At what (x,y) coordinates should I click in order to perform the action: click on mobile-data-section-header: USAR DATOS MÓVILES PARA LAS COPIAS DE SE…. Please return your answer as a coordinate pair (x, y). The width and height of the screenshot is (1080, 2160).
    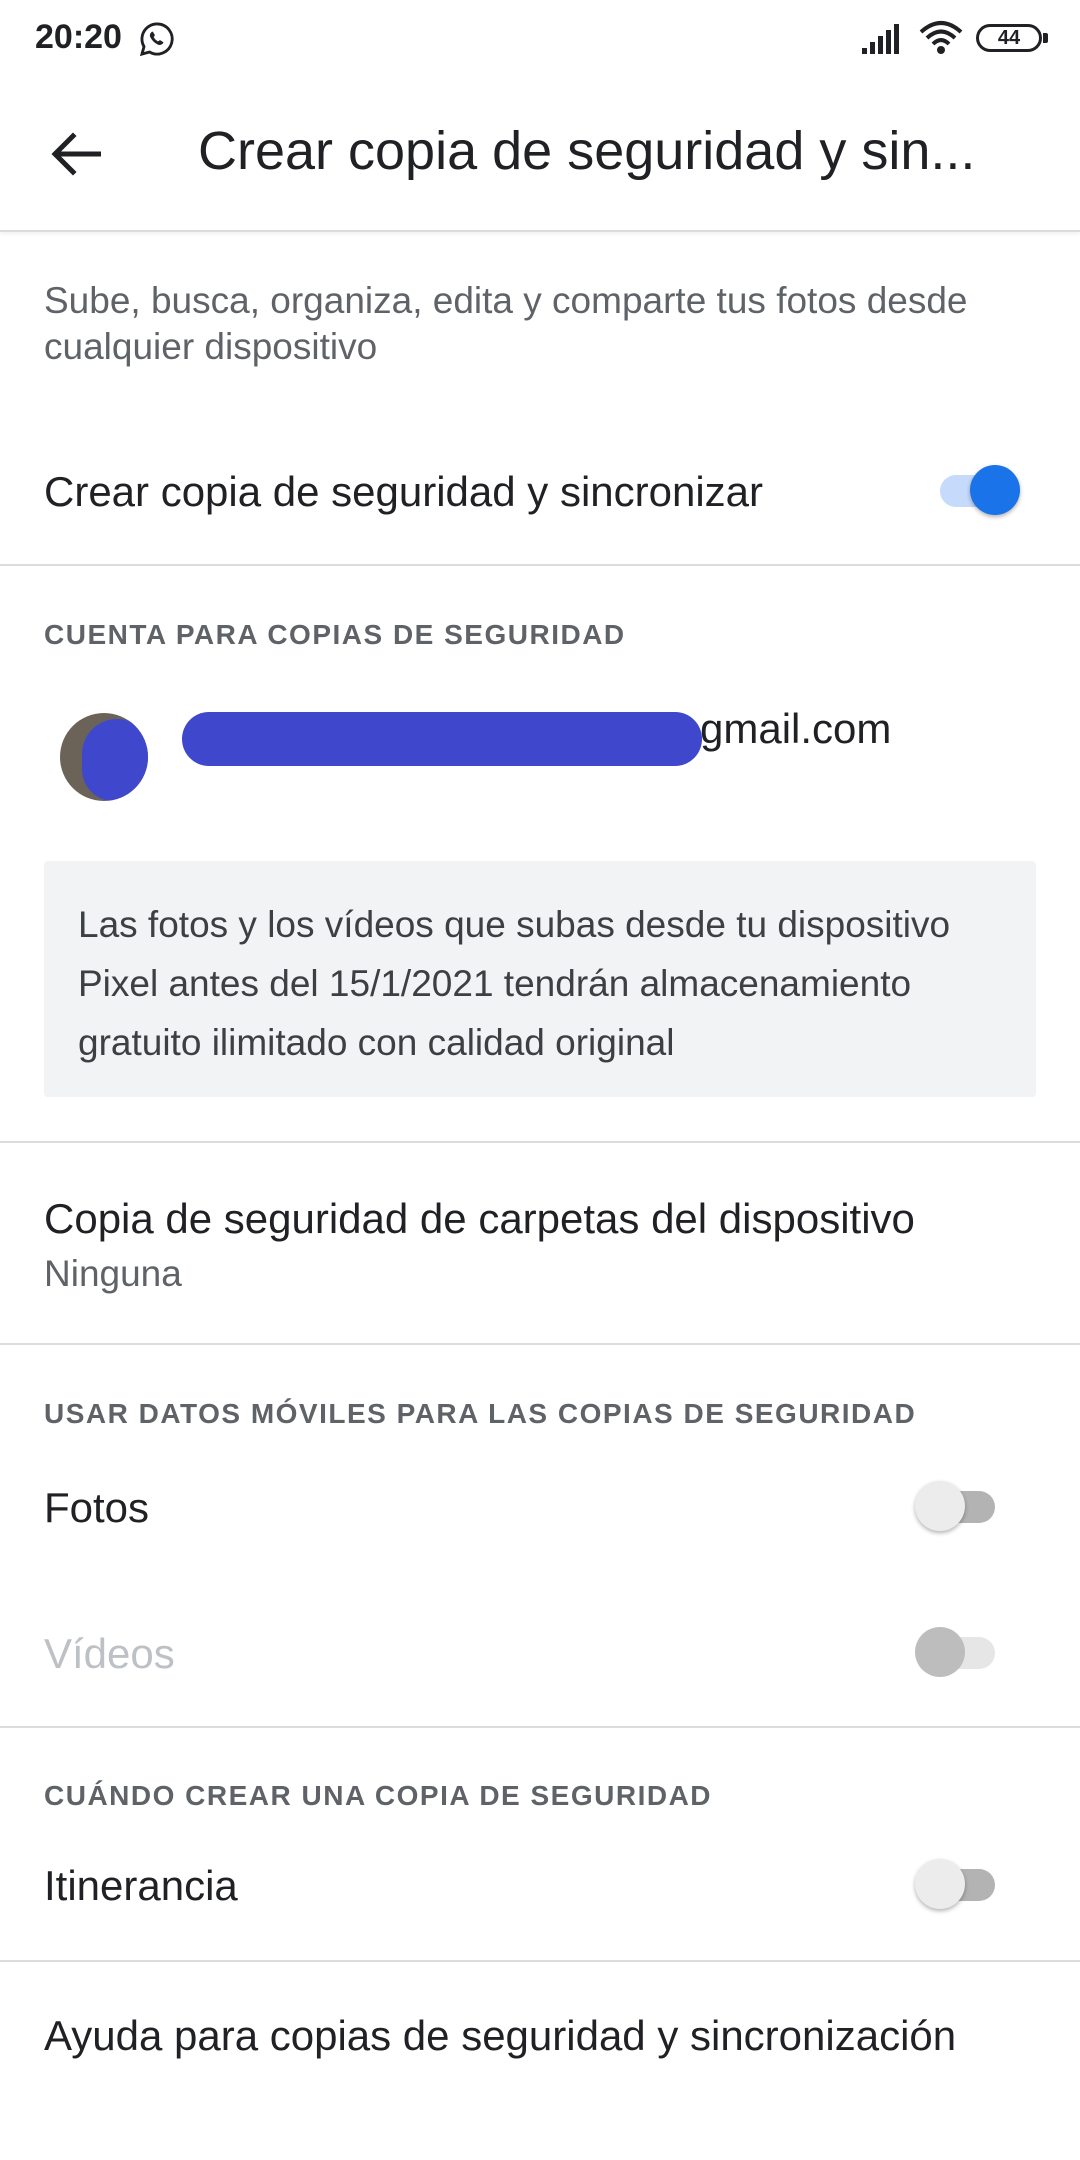
    Looking at the image, I should click on (480, 1413).